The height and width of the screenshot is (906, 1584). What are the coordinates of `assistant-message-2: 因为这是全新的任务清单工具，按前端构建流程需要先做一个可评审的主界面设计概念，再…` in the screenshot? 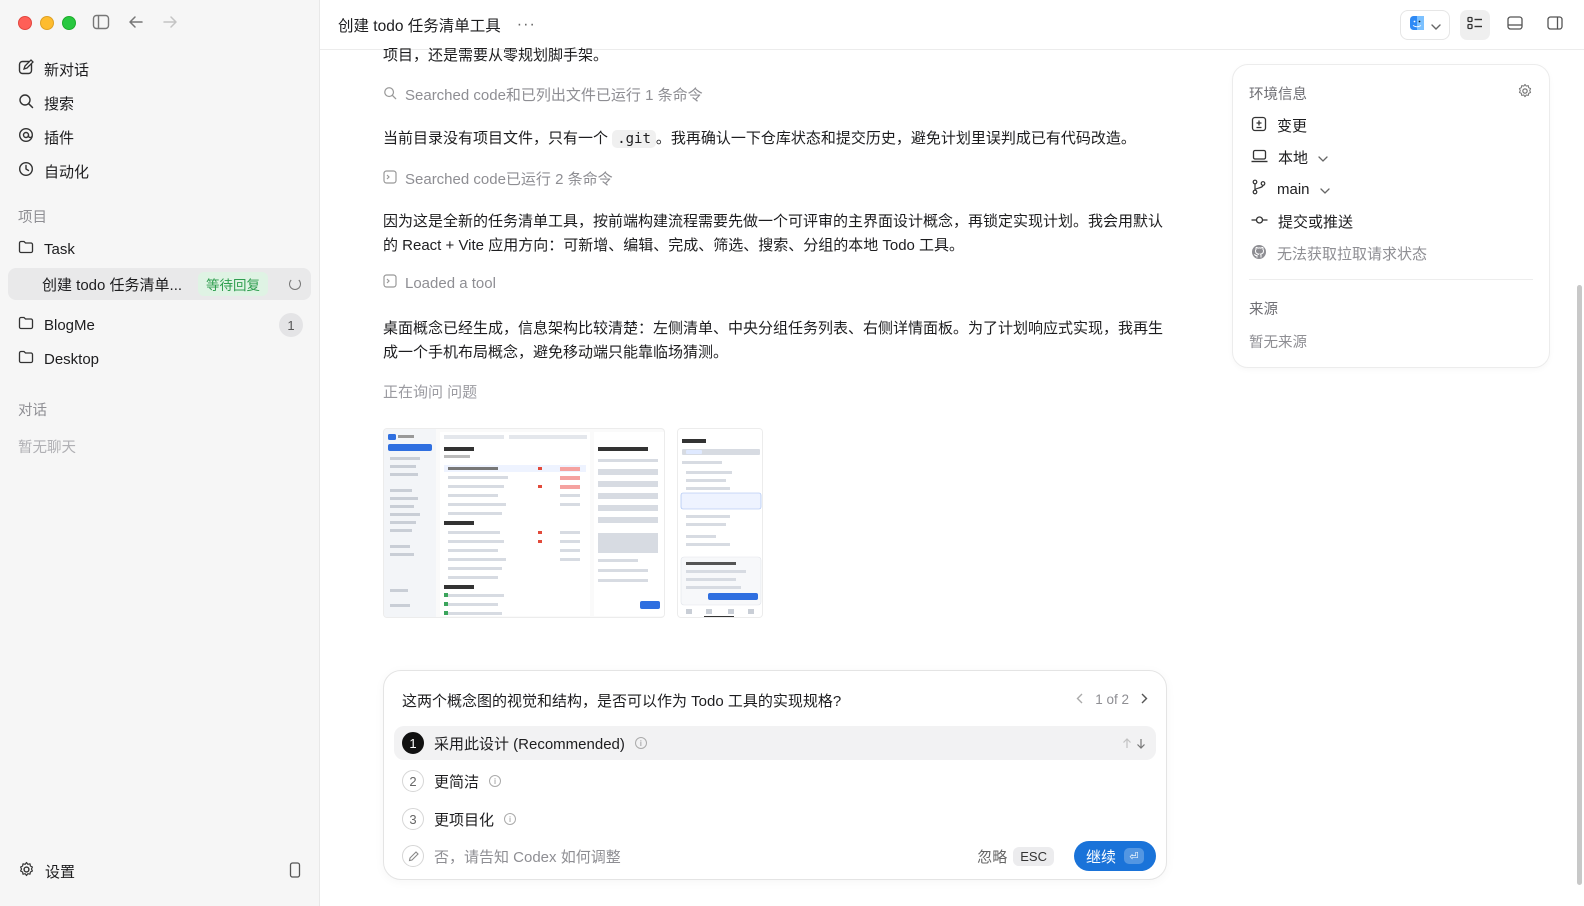 It's located at (773, 233).